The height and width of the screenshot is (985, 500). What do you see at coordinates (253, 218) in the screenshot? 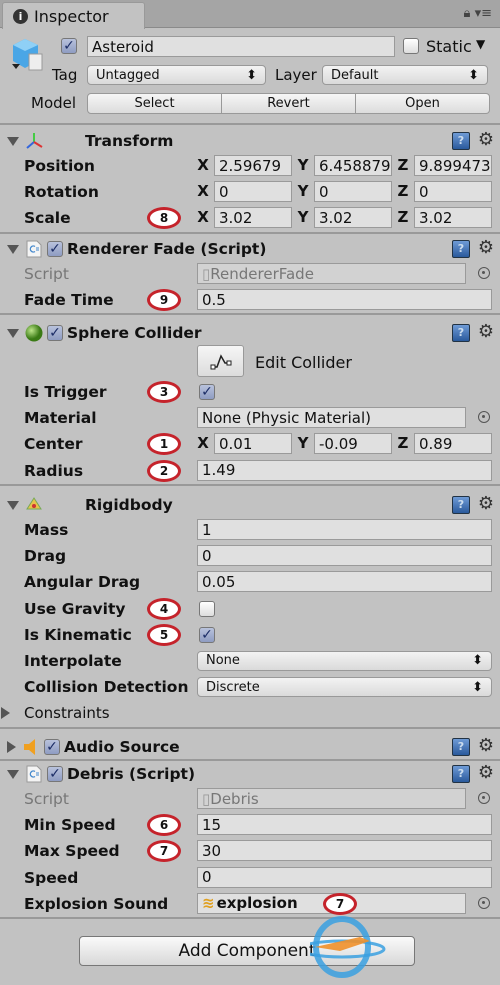
I see `x-input: 3.02` at bounding box center [253, 218].